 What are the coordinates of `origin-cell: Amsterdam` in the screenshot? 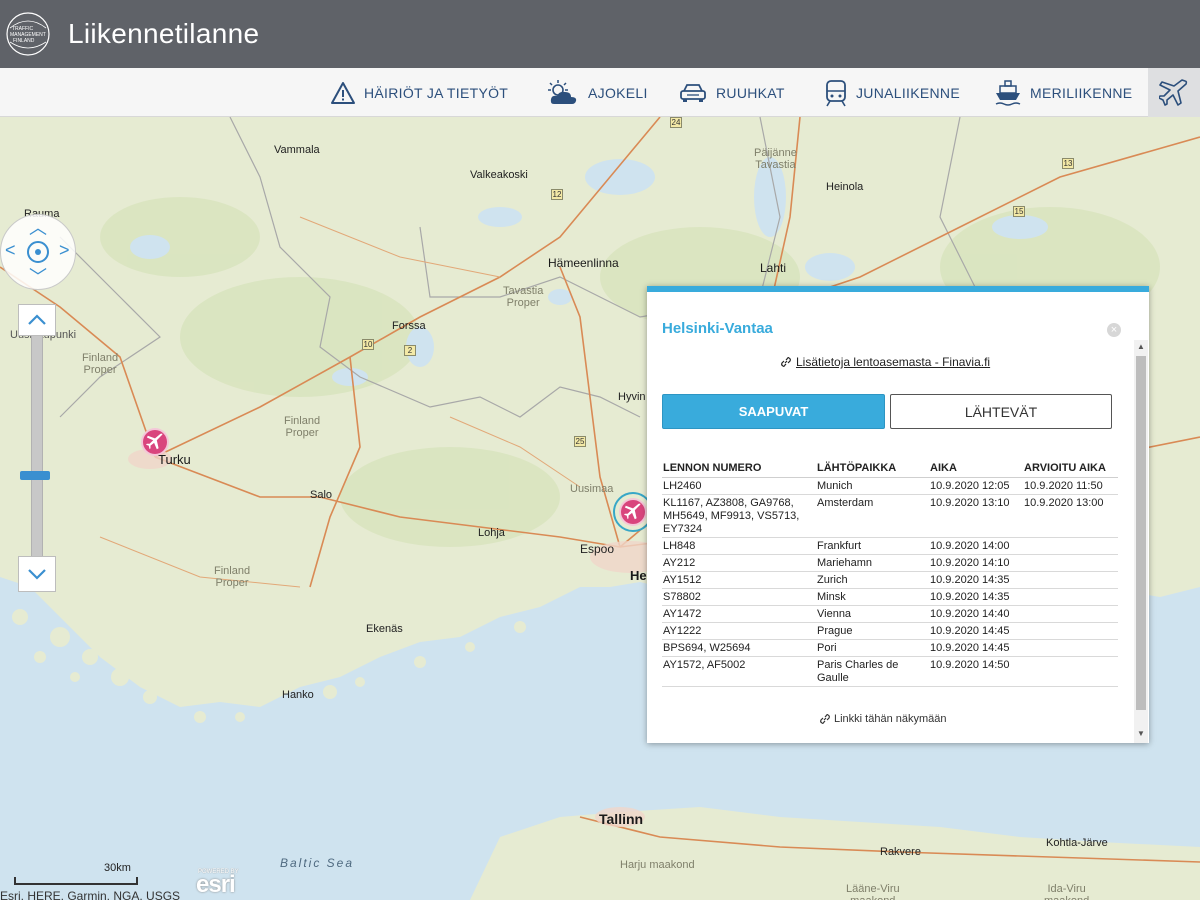 It's located at (872, 516).